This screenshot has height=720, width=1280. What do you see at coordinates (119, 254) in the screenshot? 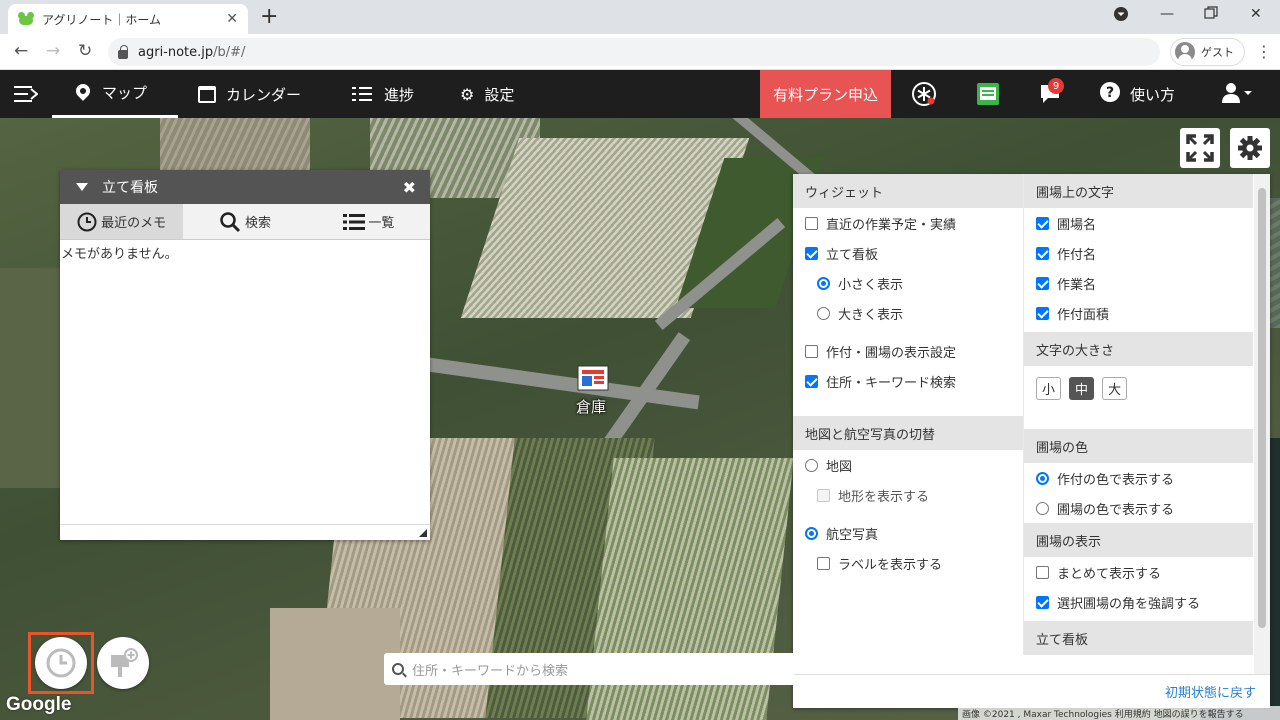
I see `empty-memo-message: メモがありません。` at bounding box center [119, 254].